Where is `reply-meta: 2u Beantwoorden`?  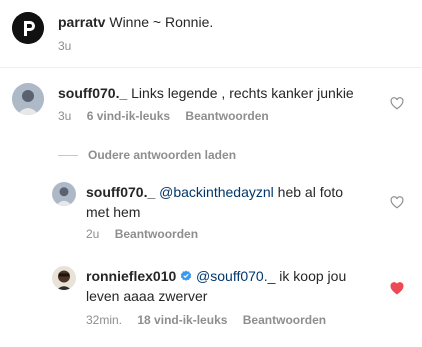 reply-meta: 2u Beantwoorden is located at coordinates (142, 234).